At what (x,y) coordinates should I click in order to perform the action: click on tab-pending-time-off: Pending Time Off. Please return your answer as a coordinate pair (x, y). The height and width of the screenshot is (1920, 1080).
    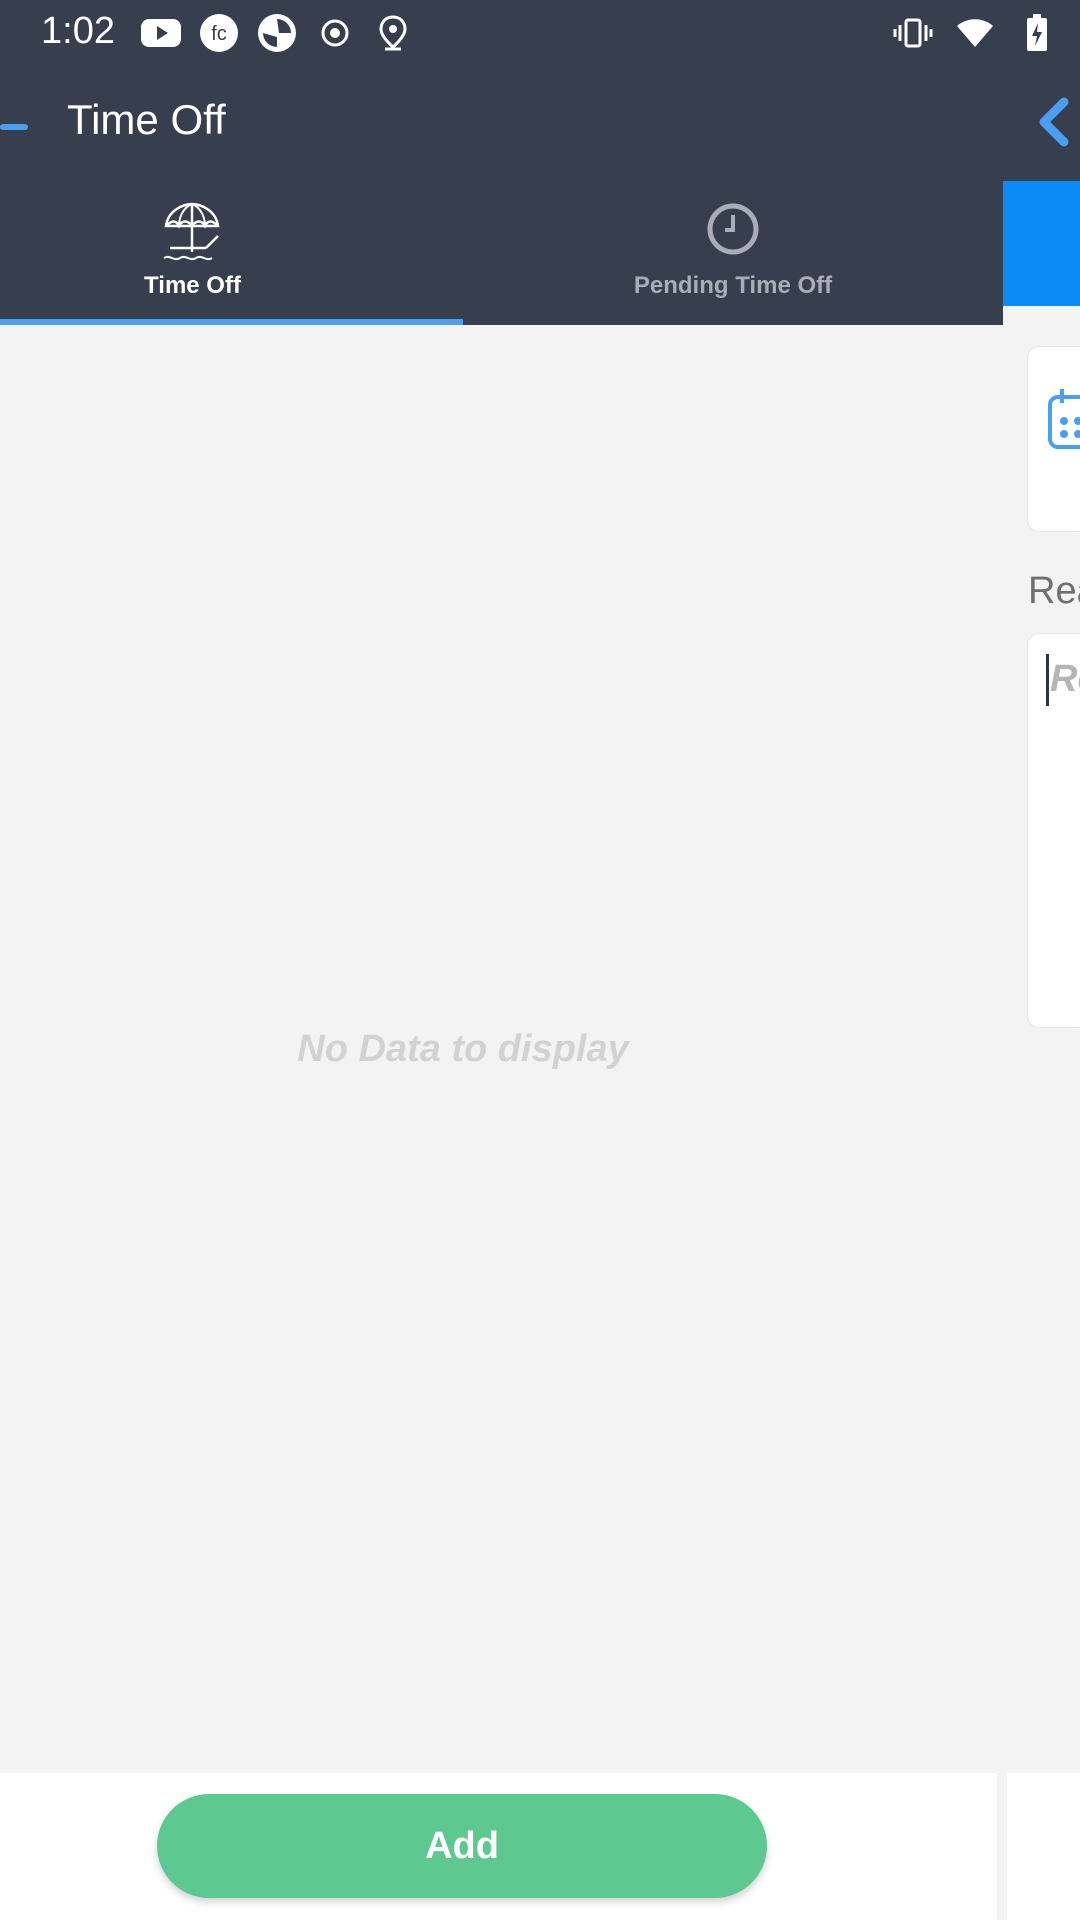
    Looking at the image, I should click on (733, 253).